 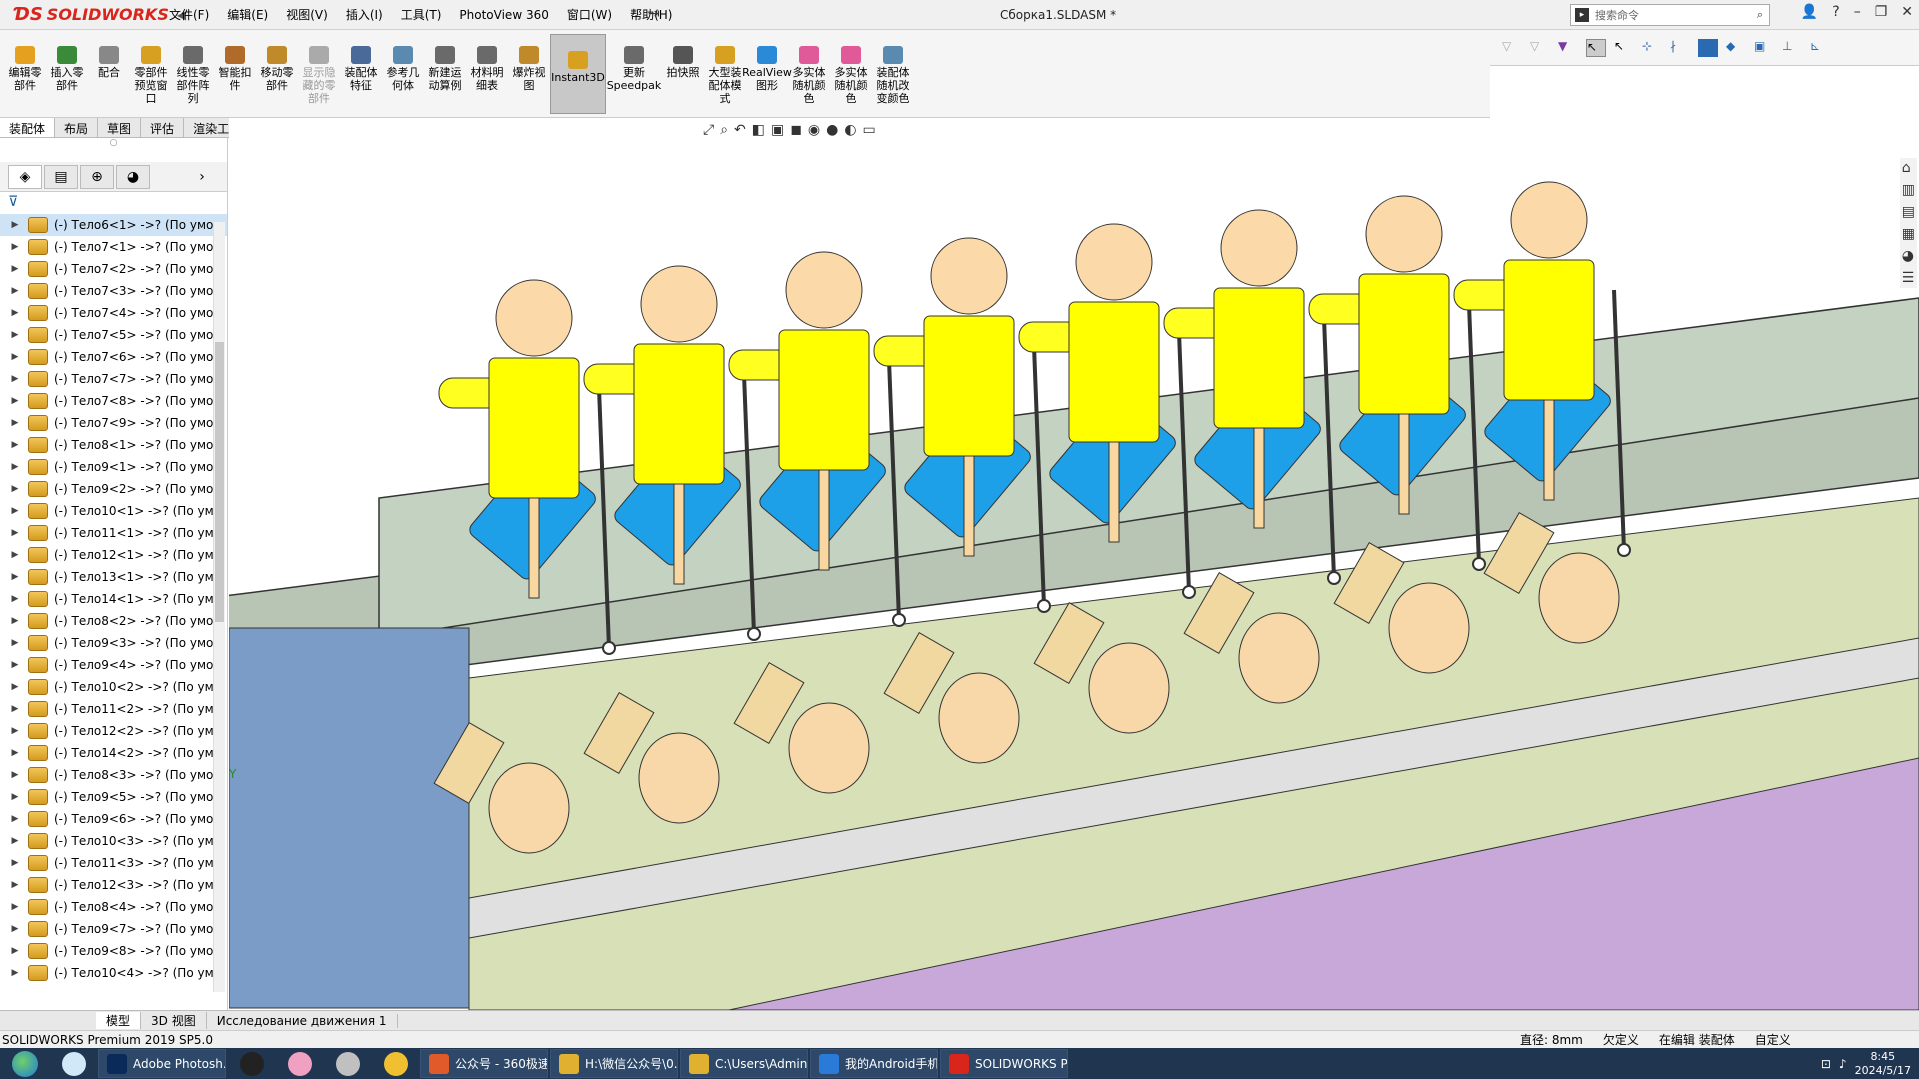 What do you see at coordinates (113, 533) in the screenshot?
I see `tree-item: ▶ (-) Тело11<1> ->? (По умо` at bounding box center [113, 533].